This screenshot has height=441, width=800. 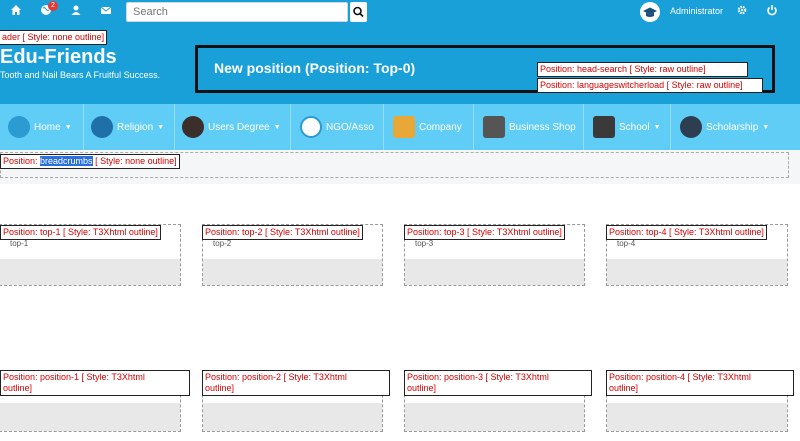 What do you see at coordinates (19, 243) in the screenshot?
I see `module-content: top-1` at bounding box center [19, 243].